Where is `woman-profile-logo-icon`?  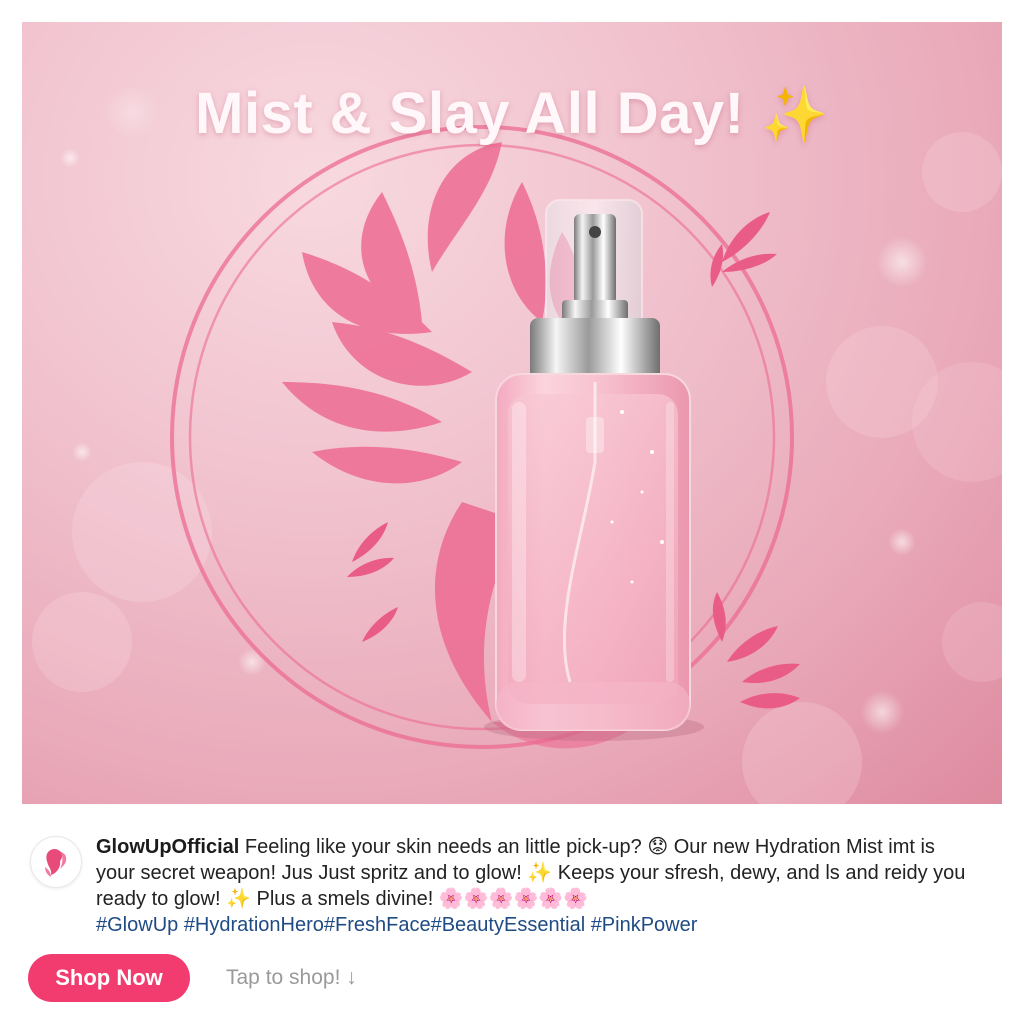 woman-profile-logo-icon is located at coordinates (56, 862).